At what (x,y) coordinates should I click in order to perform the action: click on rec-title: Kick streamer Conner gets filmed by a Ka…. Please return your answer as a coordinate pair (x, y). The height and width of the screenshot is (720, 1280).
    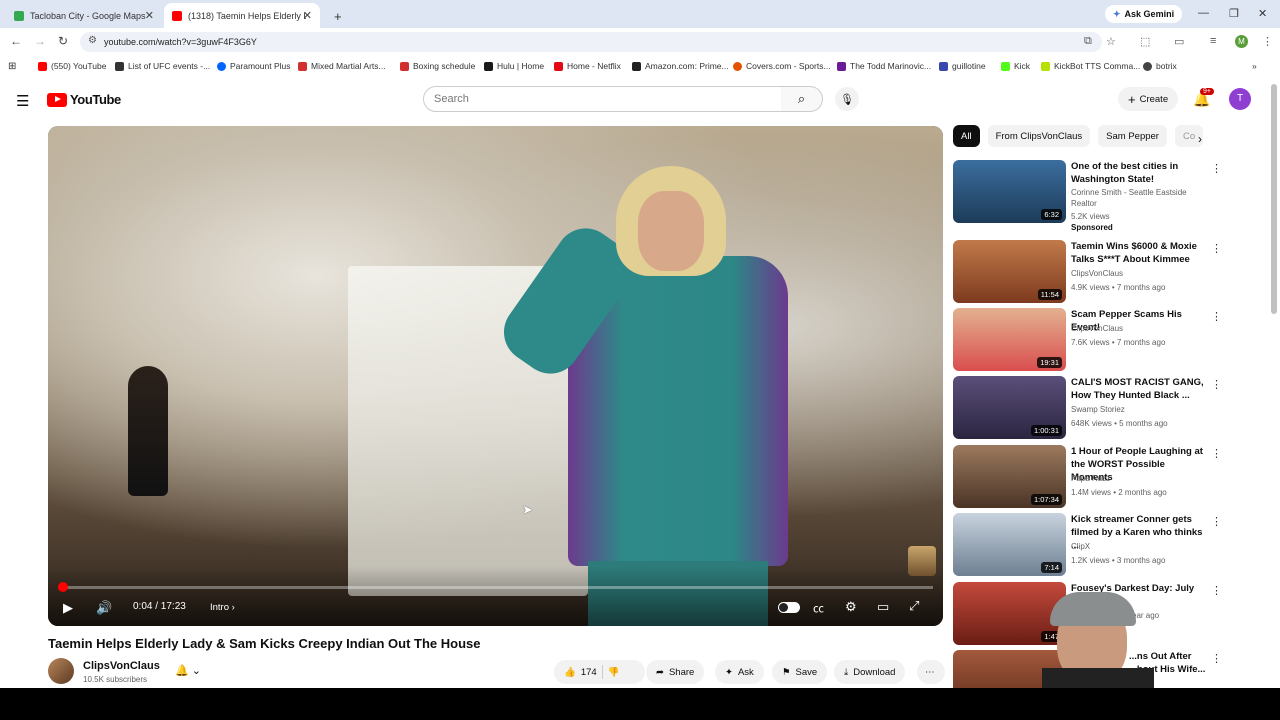
    Looking at the image, I should click on (1138, 532).